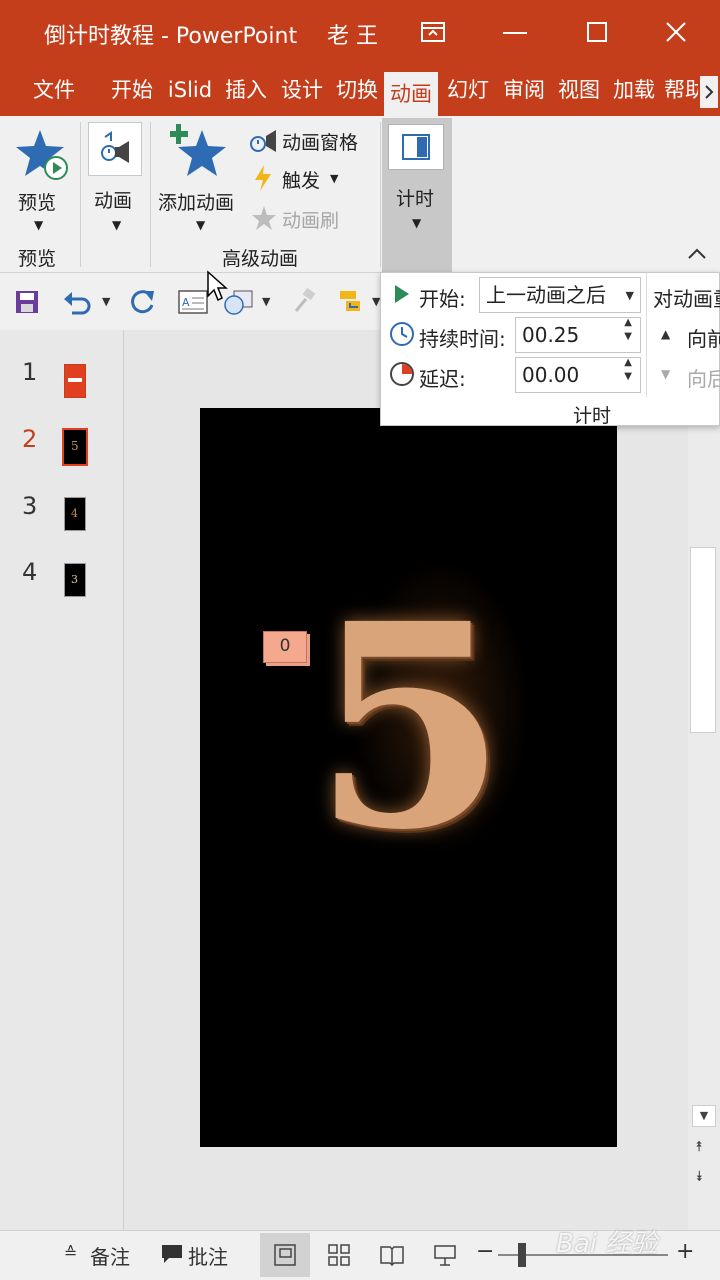 Image resolution: width=720 pixels, height=1280 pixels. What do you see at coordinates (201, 176) in the screenshot?
I see `add-animation-button: 添加动画 ▼` at bounding box center [201, 176].